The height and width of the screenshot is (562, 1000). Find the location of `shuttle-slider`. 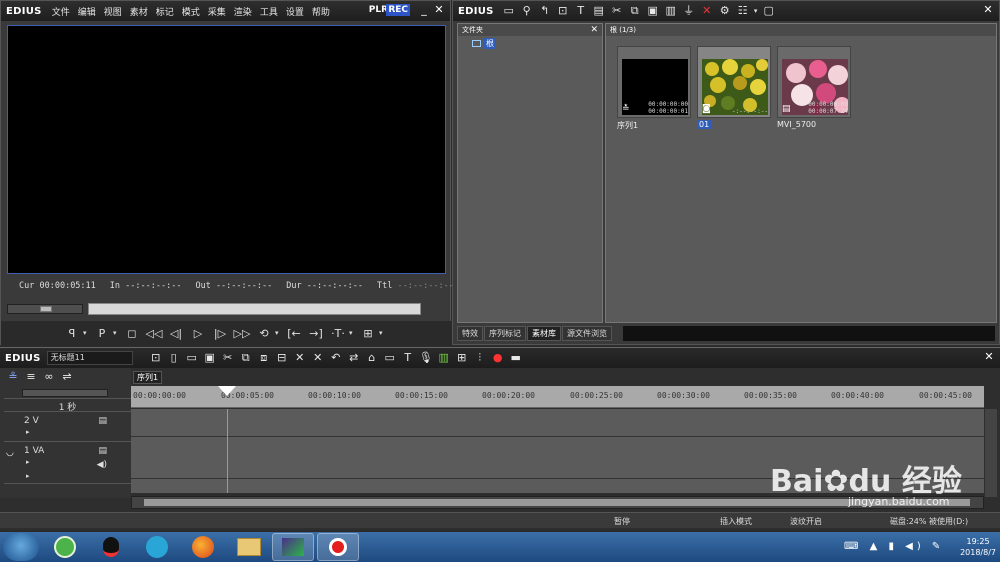

shuttle-slider is located at coordinates (45, 309).